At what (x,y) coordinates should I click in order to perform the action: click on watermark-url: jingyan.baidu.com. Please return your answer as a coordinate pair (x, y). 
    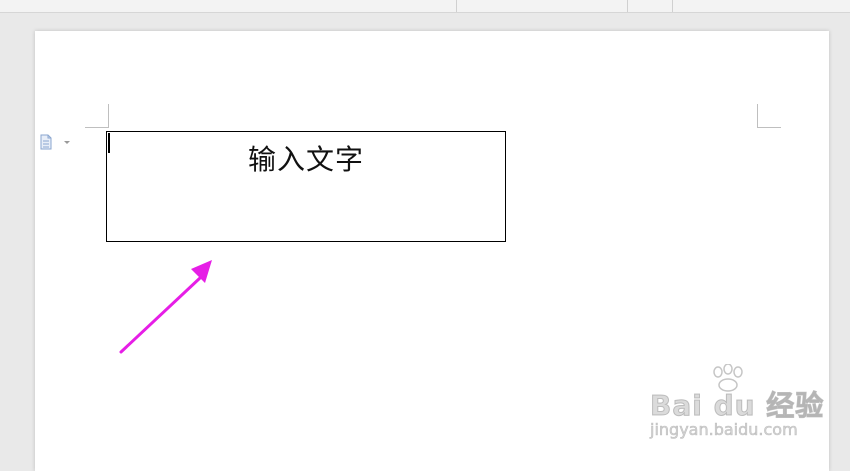
    Looking at the image, I should click on (724, 430).